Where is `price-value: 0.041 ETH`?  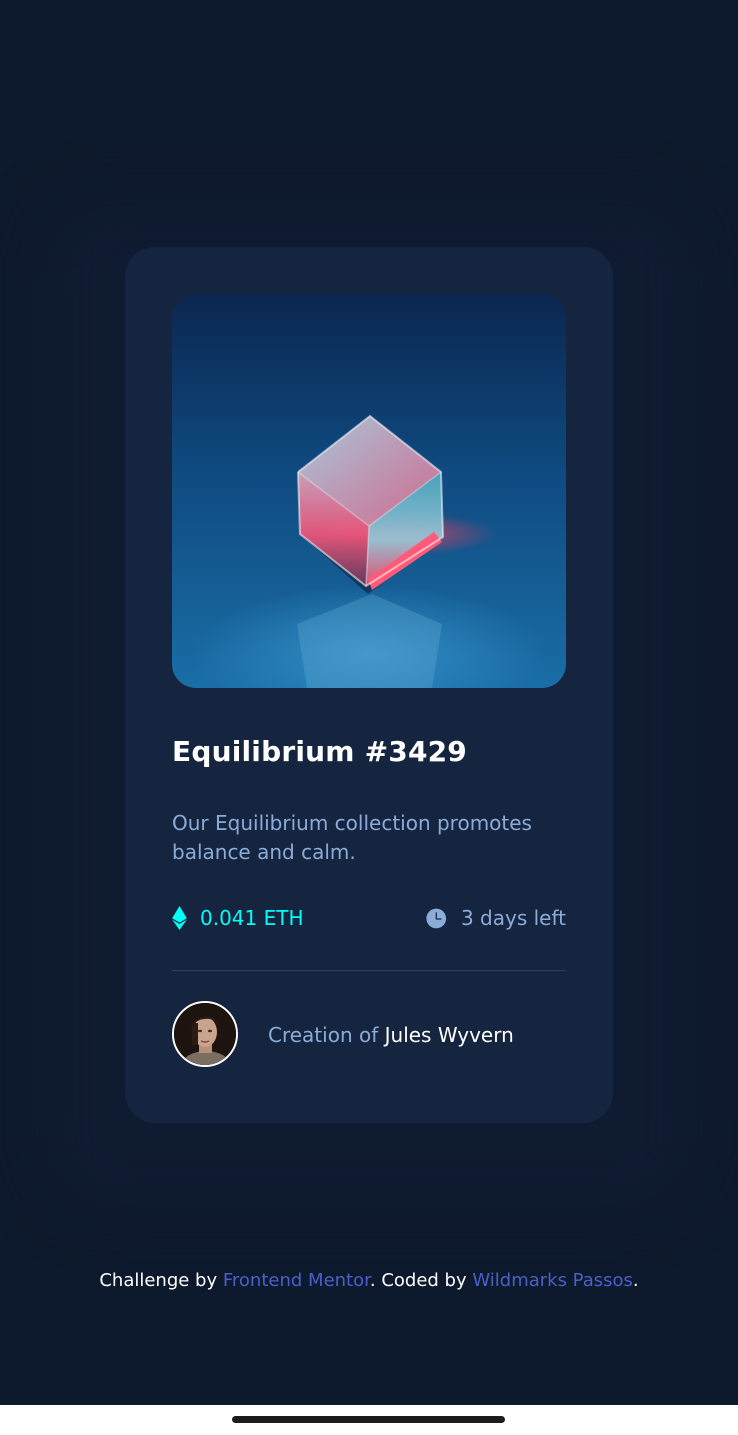 price-value: 0.041 ETH is located at coordinates (252, 918).